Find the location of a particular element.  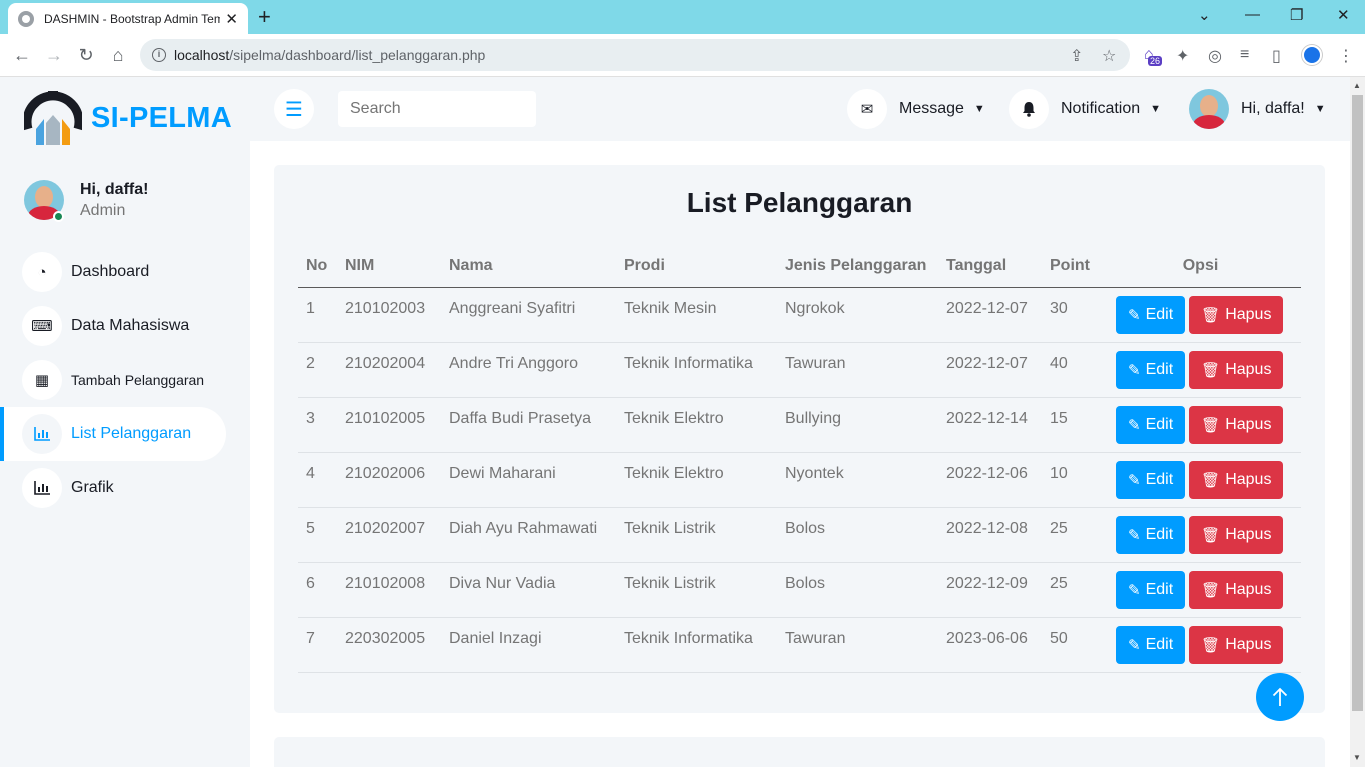

message-dropdown: ✉ Message ▼ is located at coordinates (916, 109).